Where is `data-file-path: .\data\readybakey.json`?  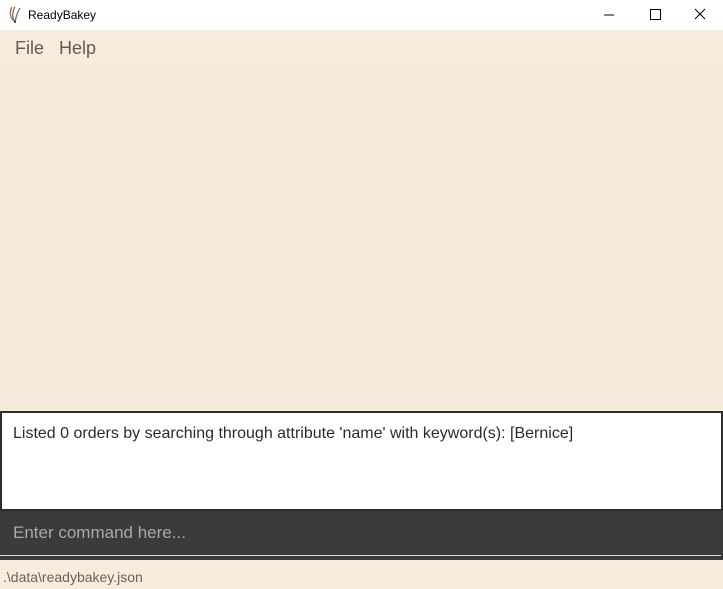
data-file-path: .\data\readybakey.json is located at coordinates (73, 577).